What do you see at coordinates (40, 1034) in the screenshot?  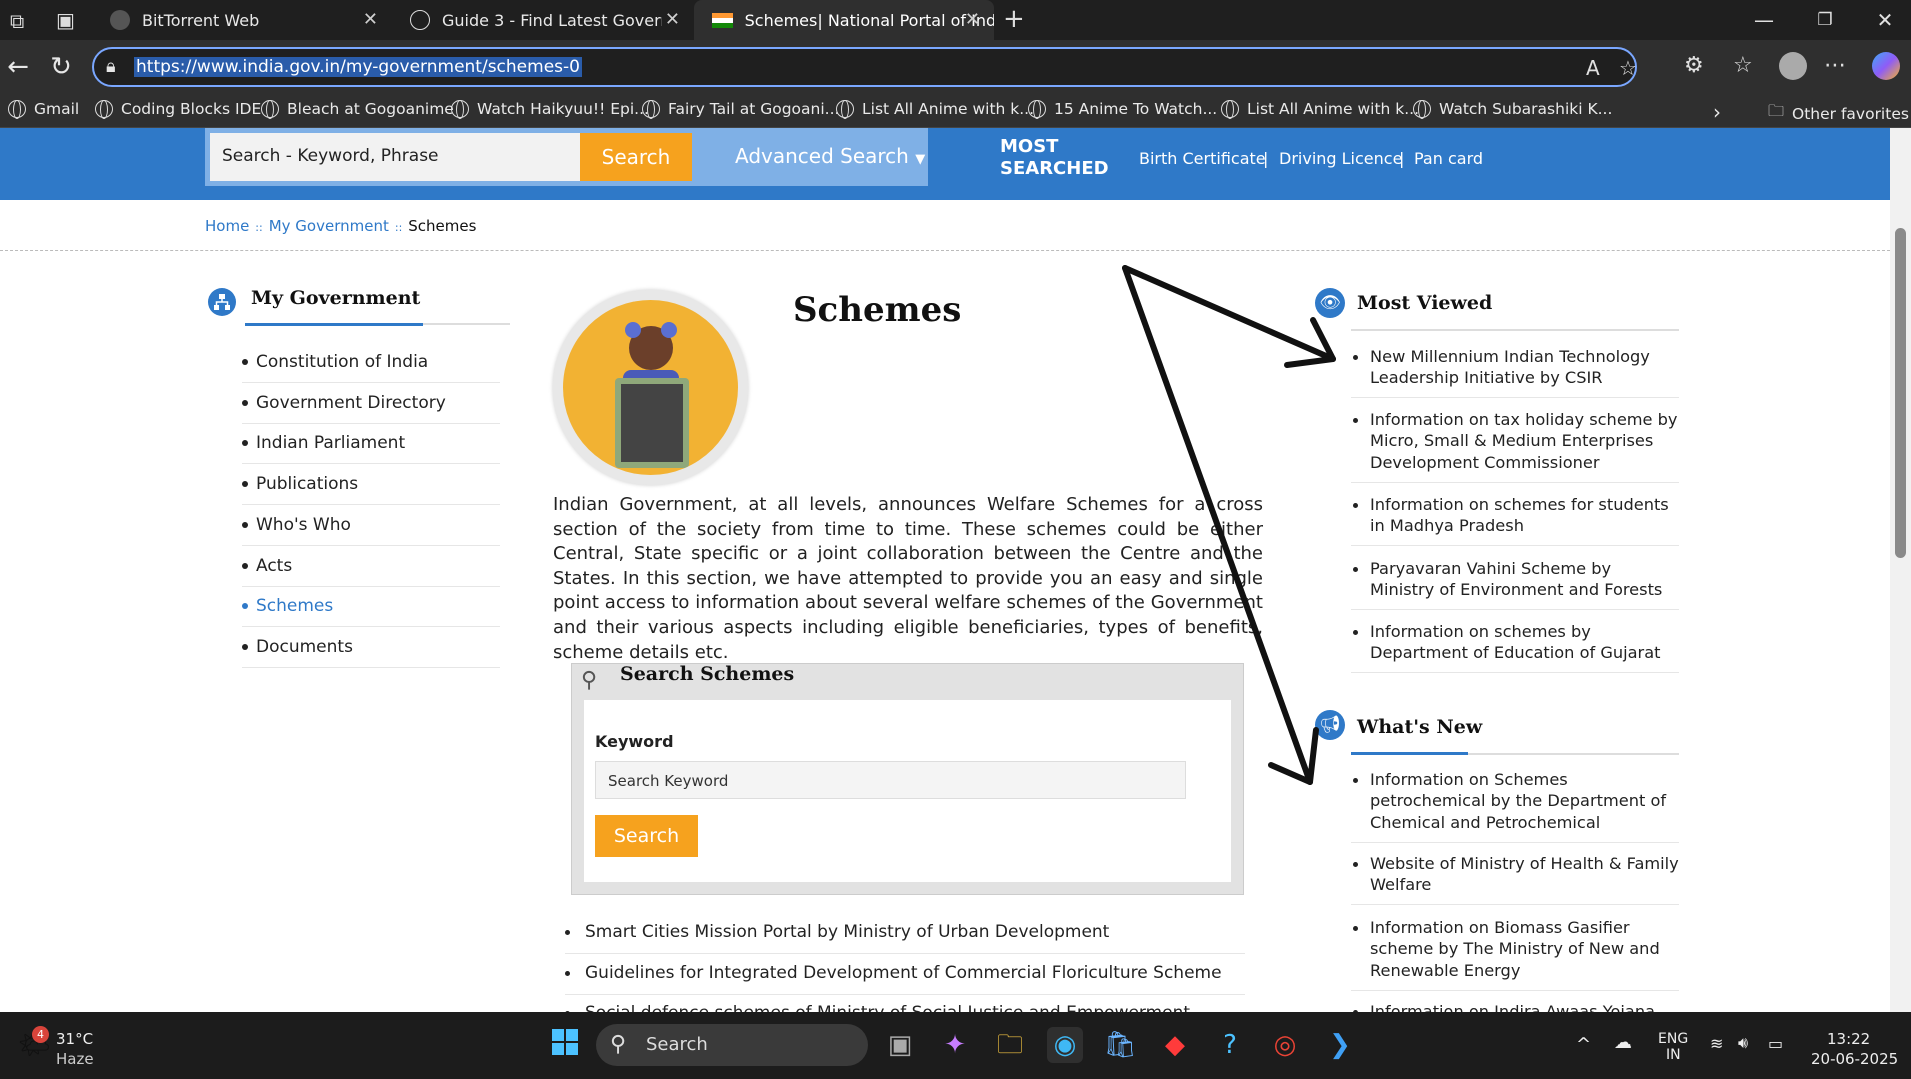 I see `weather-badge: 4` at bounding box center [40, 1034].